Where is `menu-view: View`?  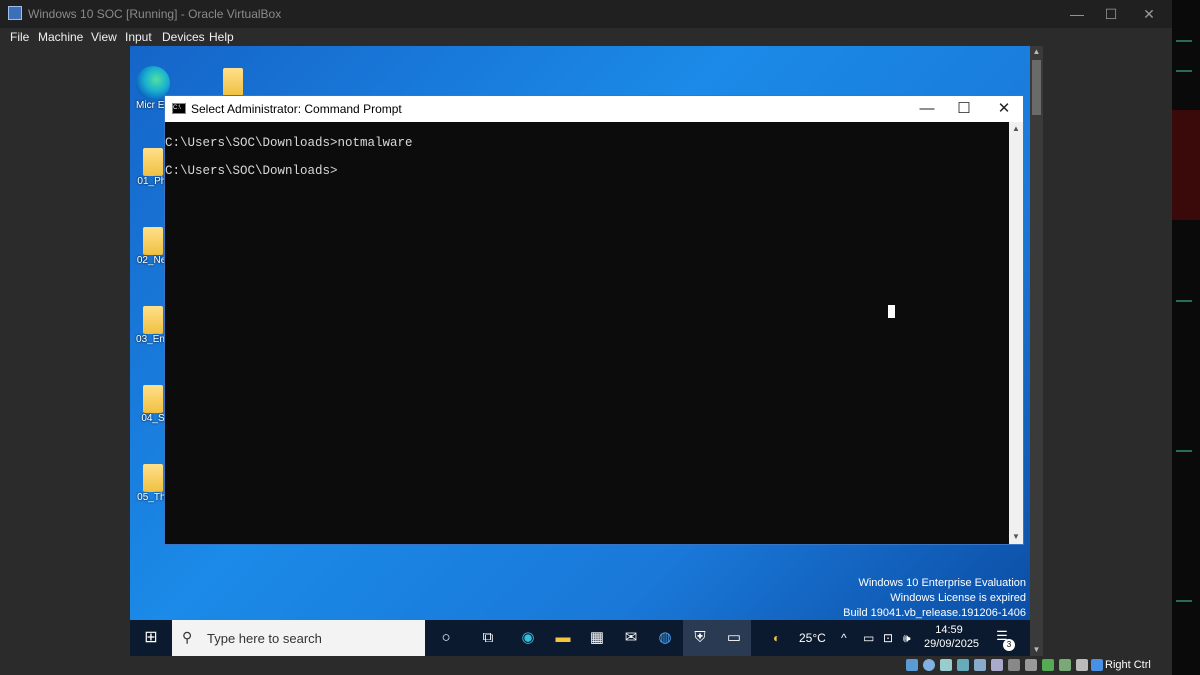
menu-view: View is located at coordinates (104, 37).